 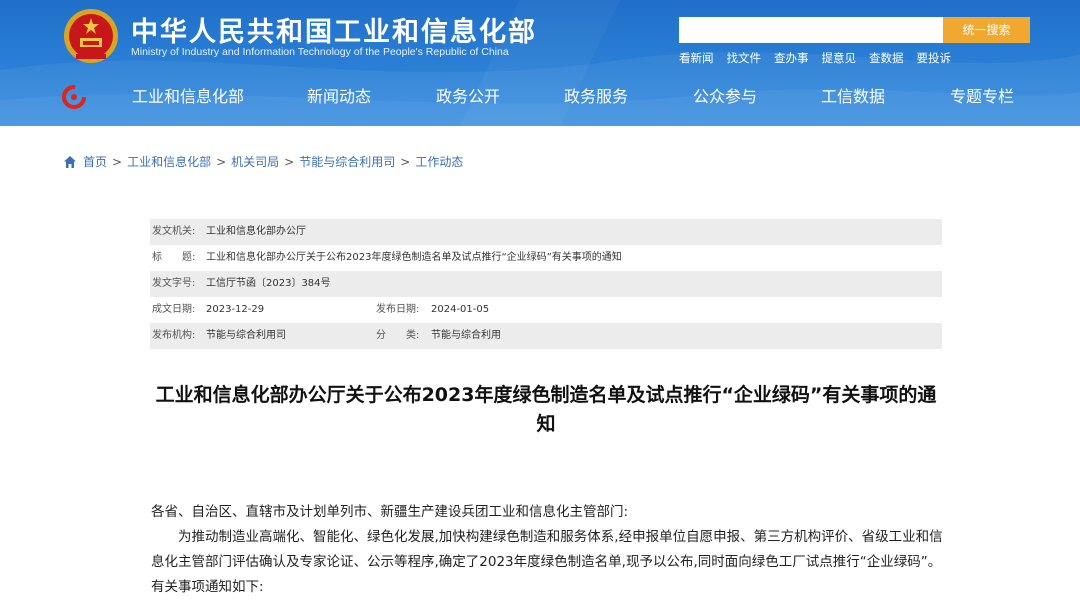 What do you see at coordinates (934, 58) in the screenshot?
I see `quick-link-complaint: 要投诉` at bounding box center [934, 58].